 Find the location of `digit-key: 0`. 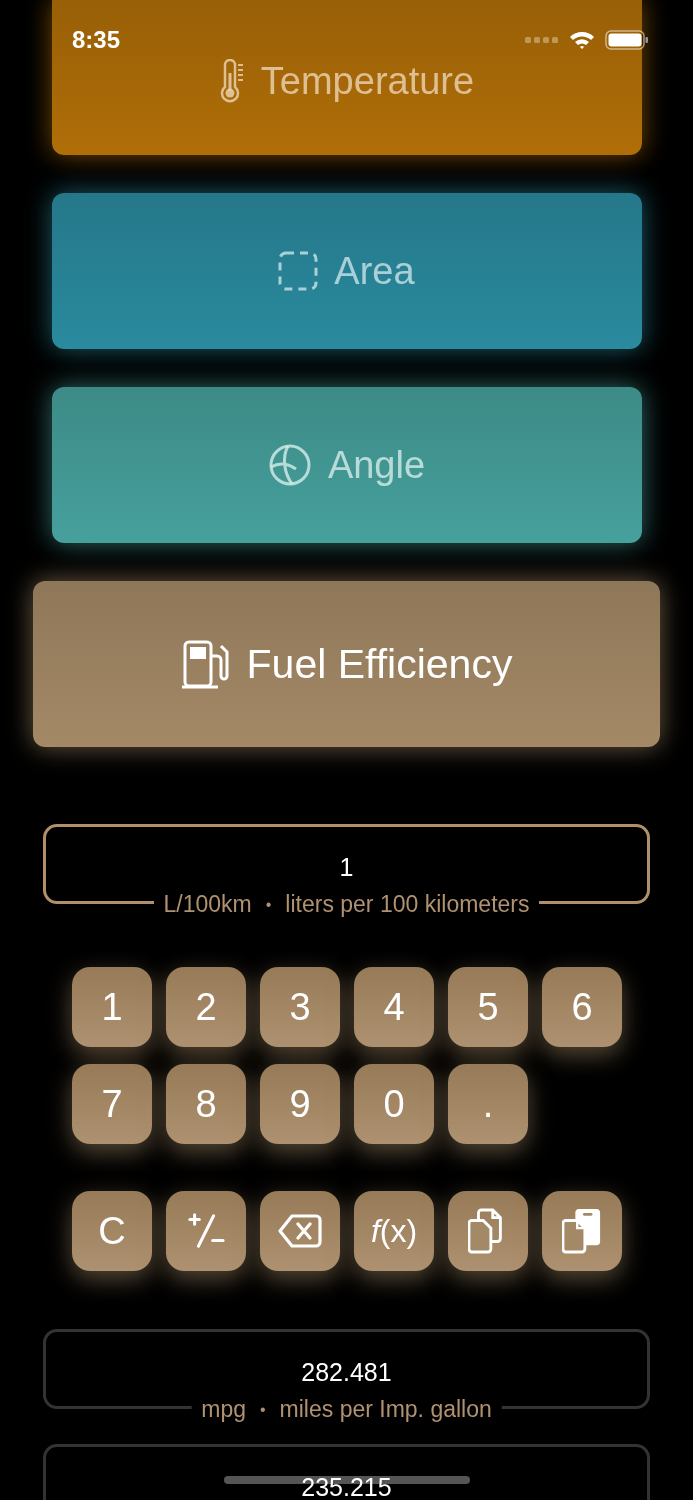

digit-key: 0 is located at coordinates (394, 1104).